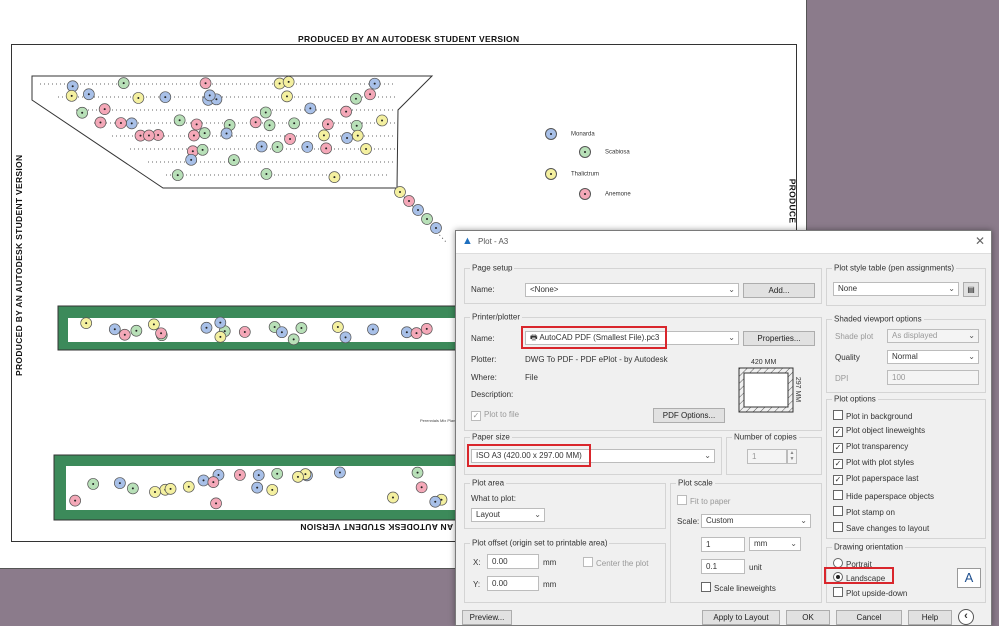 This screenshot has height=626, width=999. I want to click on cancel-button: Cancel, so click(869, 617).